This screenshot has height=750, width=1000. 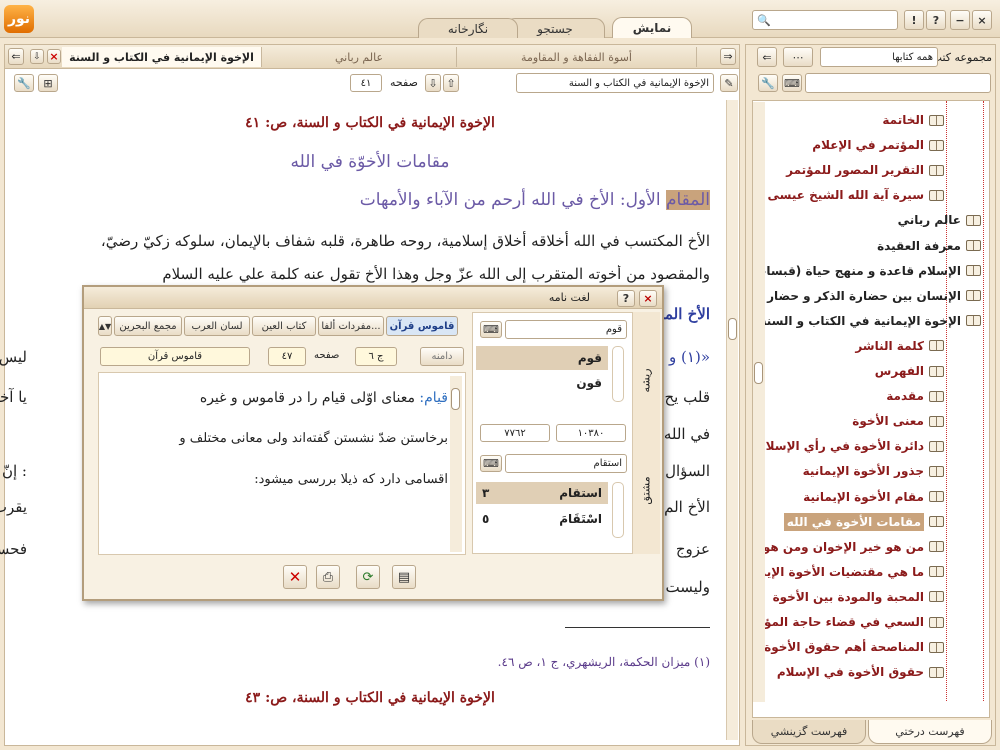 I want to click on tree-item: كلمة الناشر, so click(x=899, y=346).